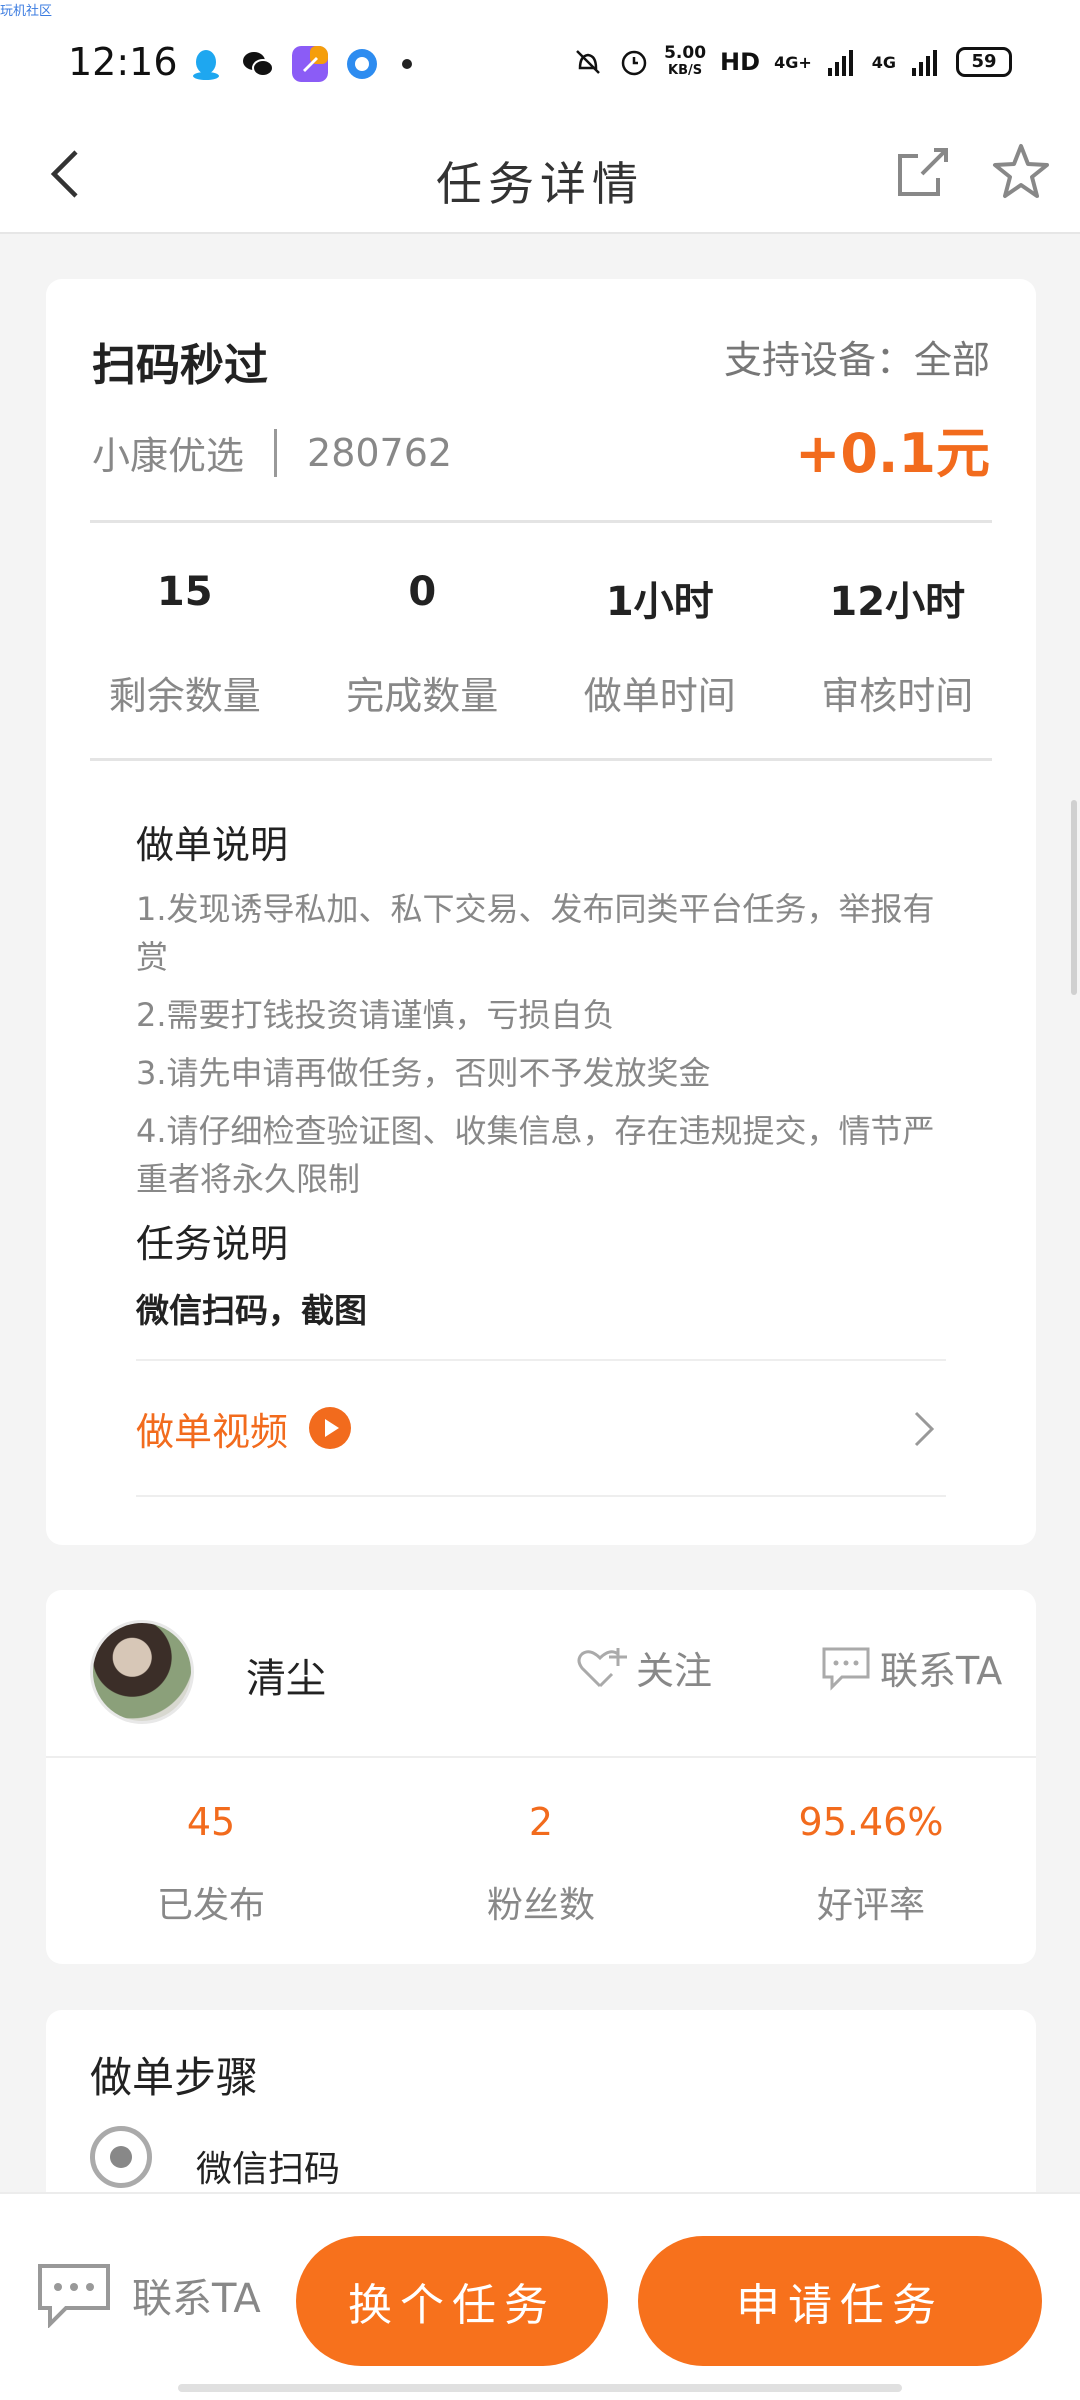  I want to click on note-item: 2.需要打钱投资请谨慎，亏损自负, so click(375, 1015).